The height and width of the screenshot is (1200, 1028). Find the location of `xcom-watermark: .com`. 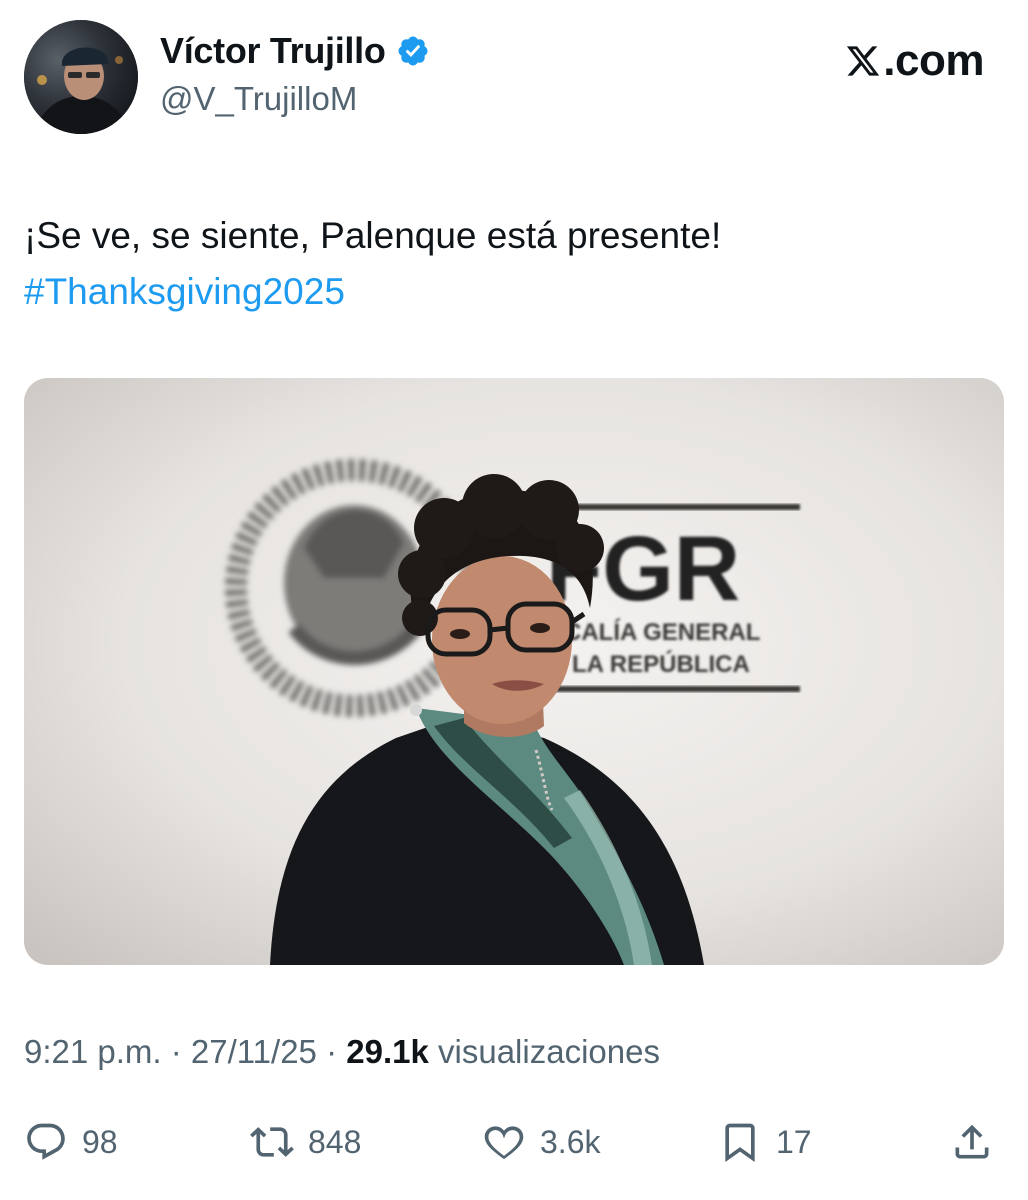

xcom-watermark: .com is located at coordinates (914, 61).